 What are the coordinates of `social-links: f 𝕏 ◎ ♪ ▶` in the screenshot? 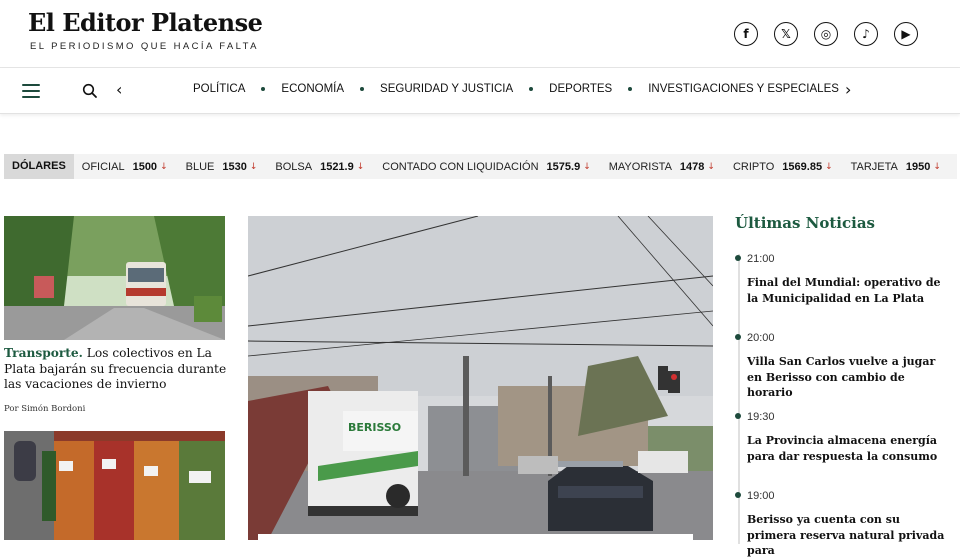 It's located at (826, 34).